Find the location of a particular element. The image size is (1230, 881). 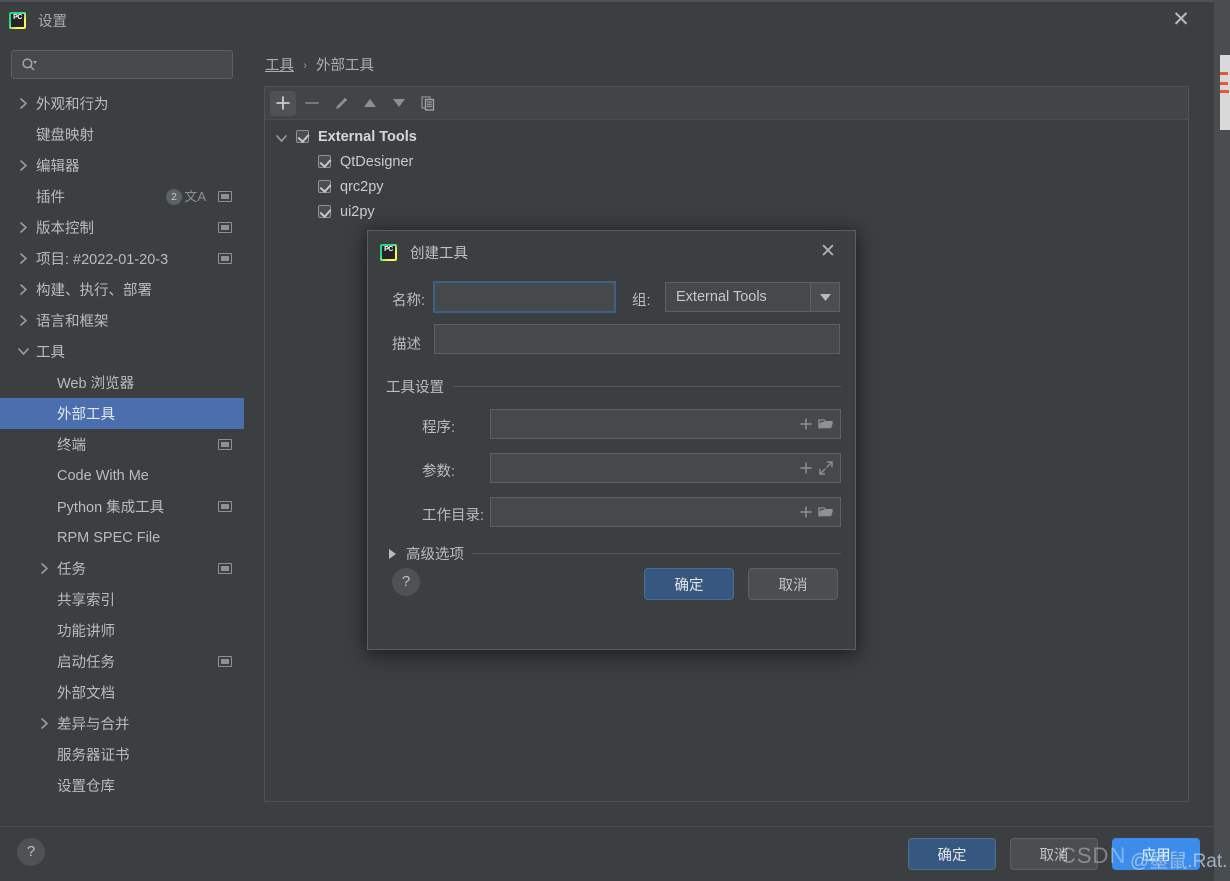

sidebar-item-21: 服务器证书 is located at coordinates (122, 754).